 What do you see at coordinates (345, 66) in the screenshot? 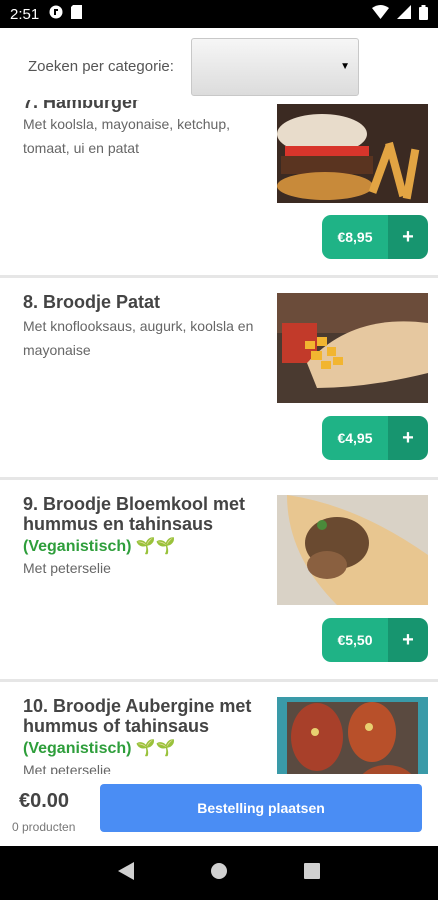
I see `dropdown-caret-icon: ▼` at bounding box center [345, 66].